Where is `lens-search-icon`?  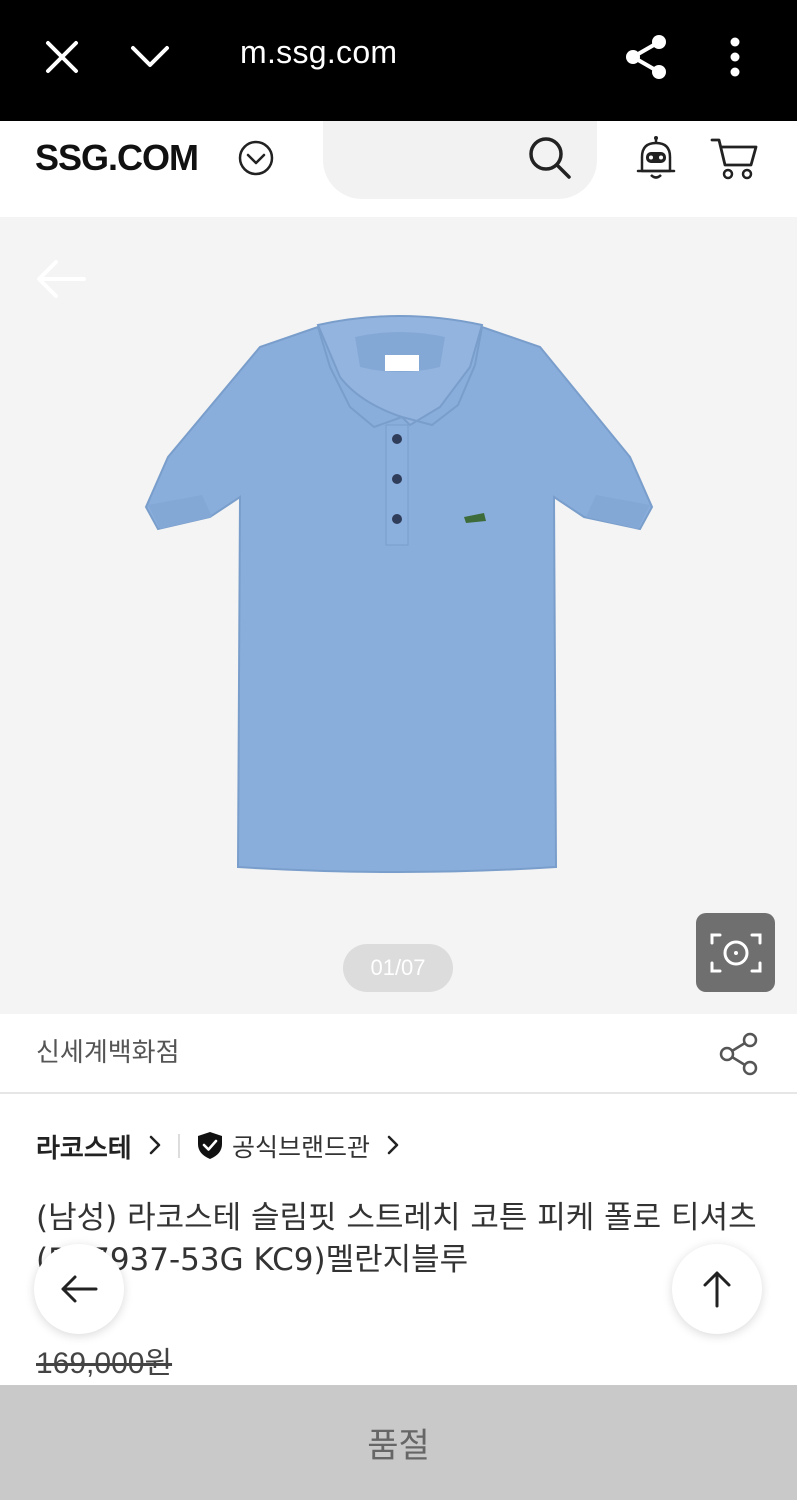 lens-search-icon is located at coordinates (735, 952).